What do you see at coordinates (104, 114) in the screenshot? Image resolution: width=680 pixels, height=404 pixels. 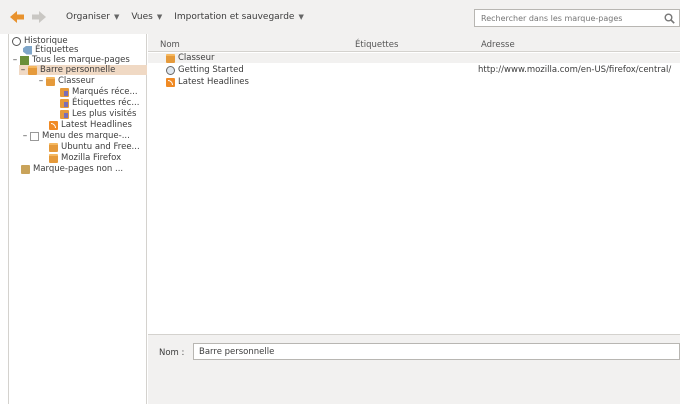 I see `tree-item-label: Les plus visités` at bounding box center [104, 114].